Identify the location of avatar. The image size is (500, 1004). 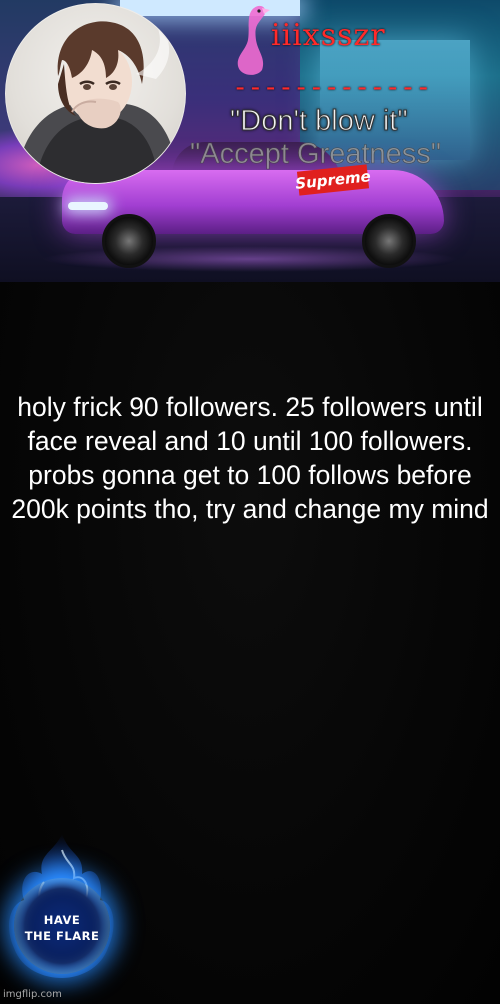
(95, 93).